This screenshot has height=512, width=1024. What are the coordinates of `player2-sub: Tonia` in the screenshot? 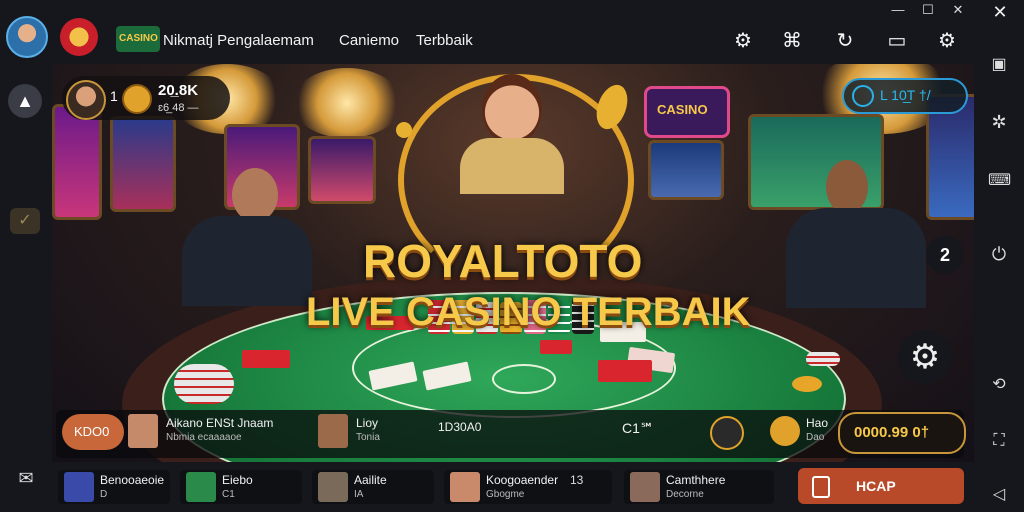 It's located at (368, 437).